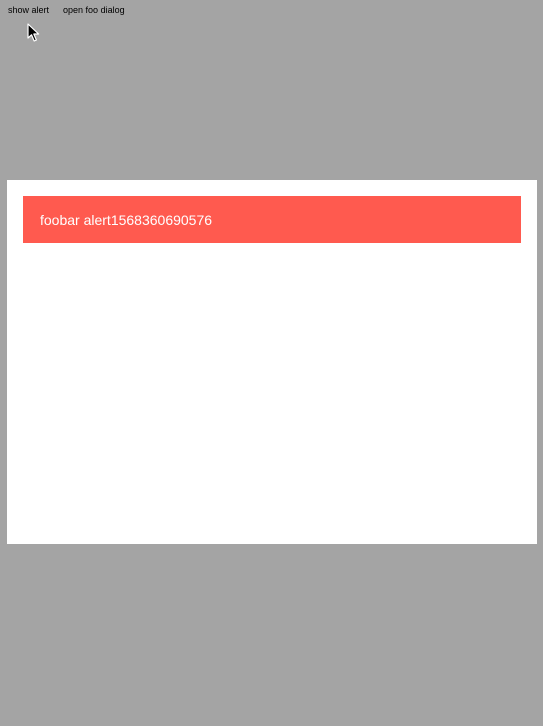 The height and width of the screenshot is (726, 543). Describe the element at coordinates (126, 219) in the screenshot. I see `alert-message: foobar alert1568360690576` at that location.